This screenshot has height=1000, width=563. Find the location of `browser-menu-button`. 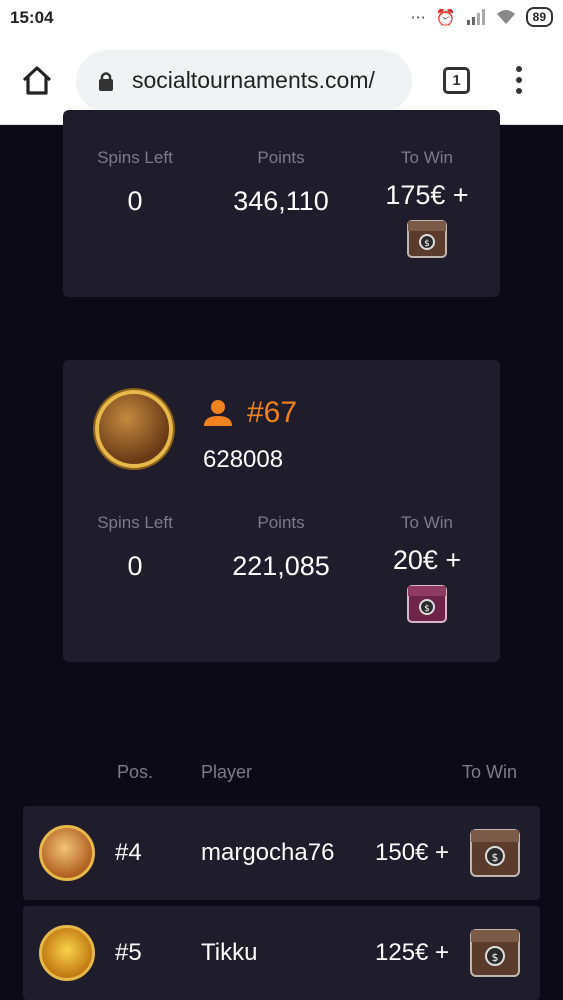

browser-menu-button is located at coordinates (519, 82).